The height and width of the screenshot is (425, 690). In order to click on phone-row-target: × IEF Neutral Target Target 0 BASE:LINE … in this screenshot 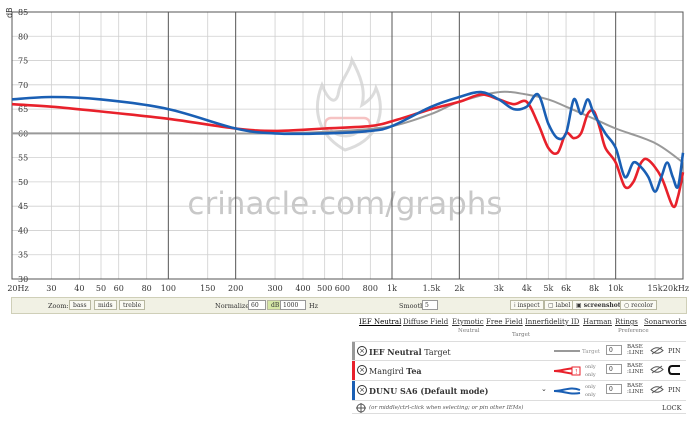, I will do `click(519, 350)`.